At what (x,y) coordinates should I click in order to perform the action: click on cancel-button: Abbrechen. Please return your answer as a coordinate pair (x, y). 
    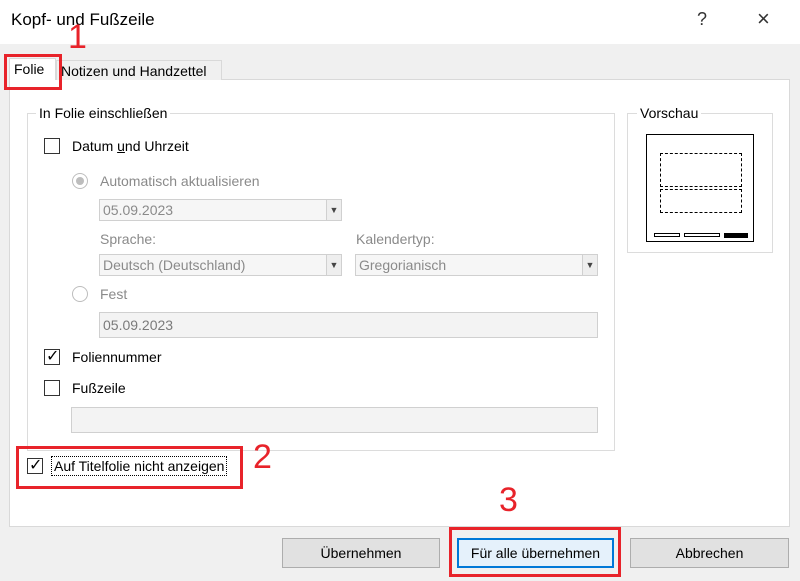
    Looking at the image, I should click on (709, 553).